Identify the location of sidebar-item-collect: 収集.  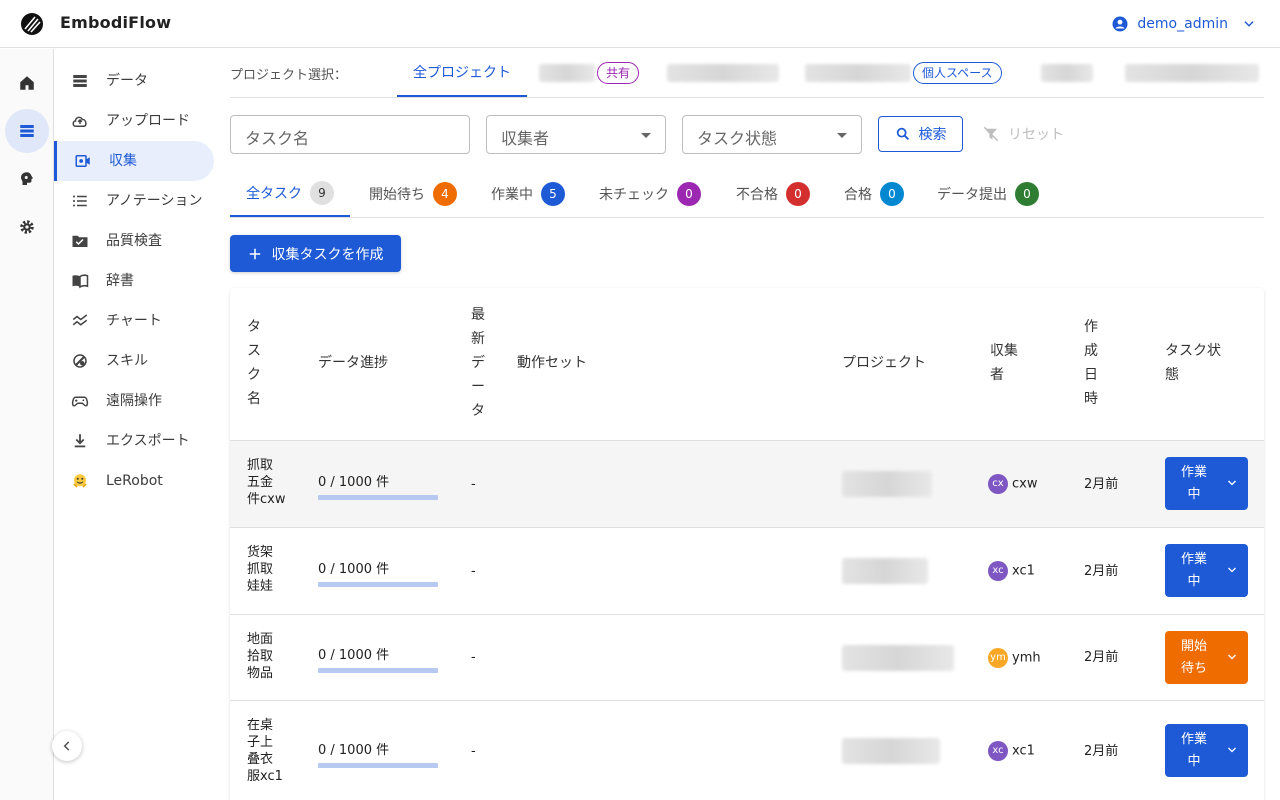
(134, 161).